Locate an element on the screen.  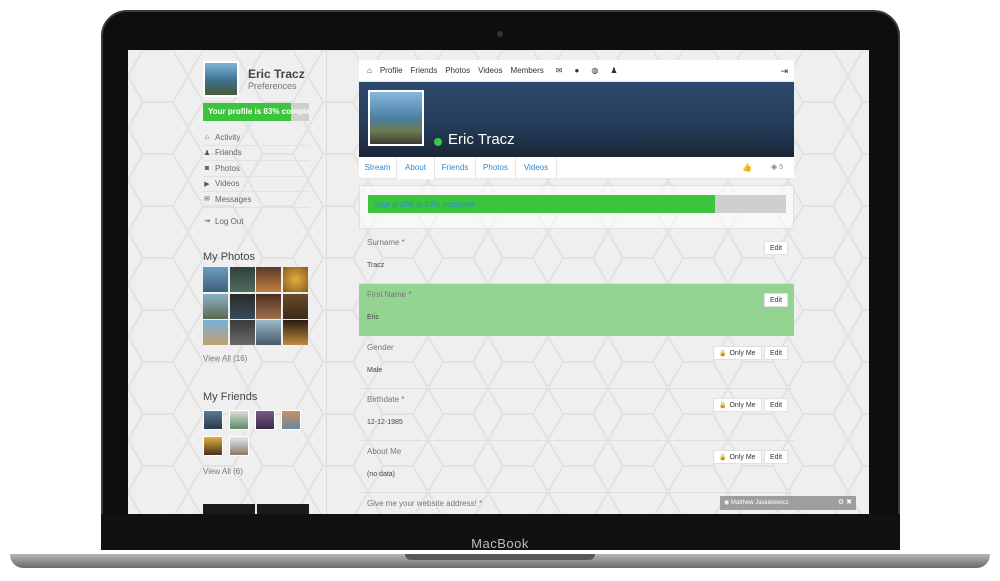
logout-label: Log Out is located at coordinates (229, 221).